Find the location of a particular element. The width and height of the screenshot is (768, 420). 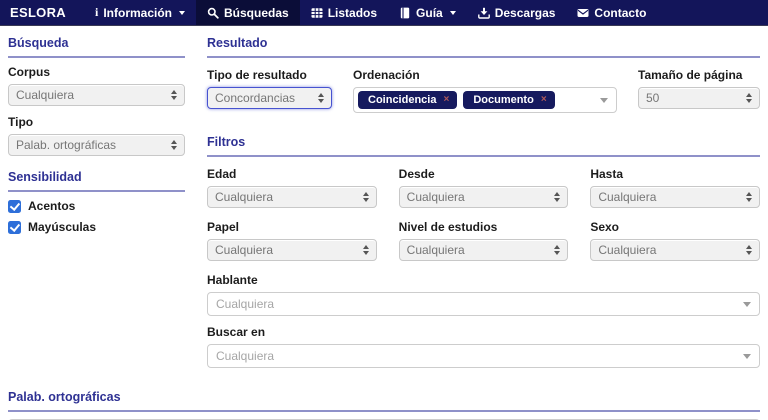

corpus-label: Corpus is located at coordinates (29, 72).